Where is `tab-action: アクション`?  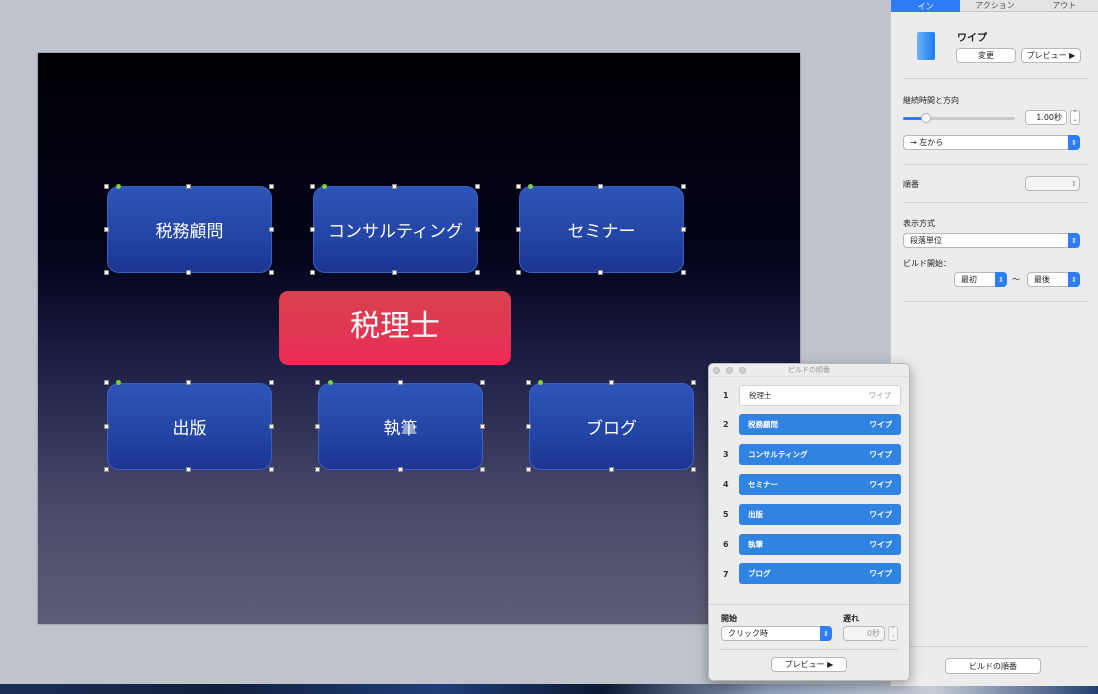 tab-action: アクション is located at coordinates (995, 6).